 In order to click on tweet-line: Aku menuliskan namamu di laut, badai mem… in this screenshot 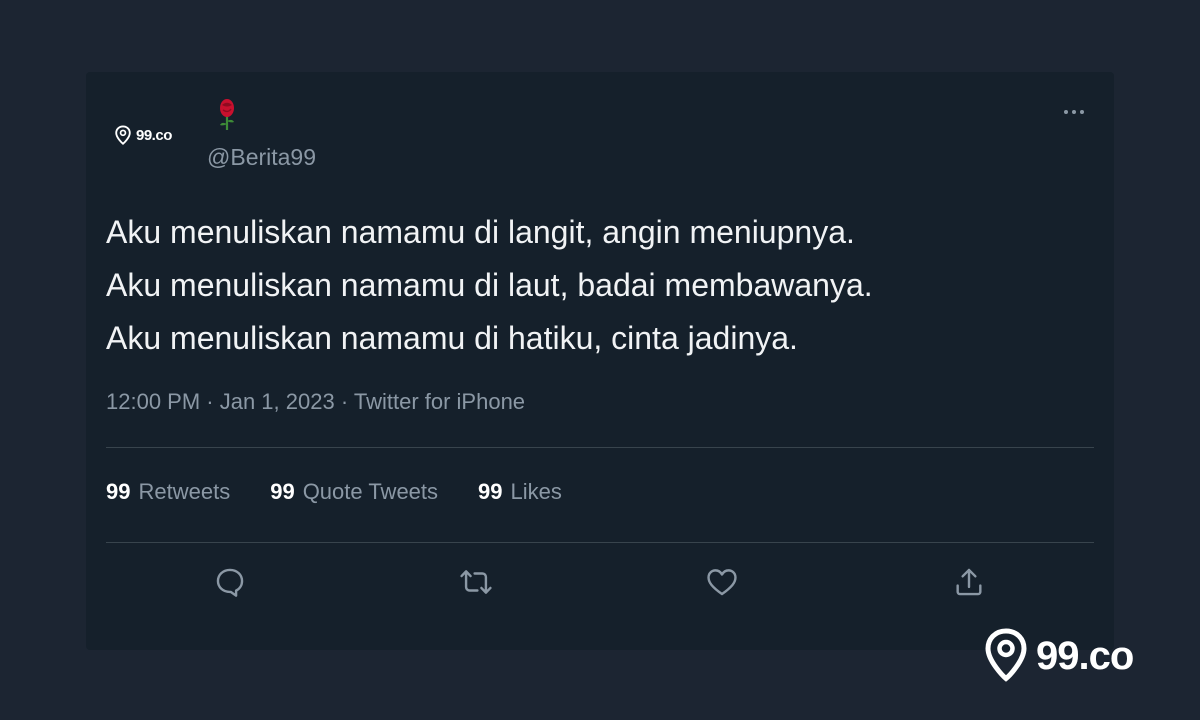, I will do `click(489, 285)`.